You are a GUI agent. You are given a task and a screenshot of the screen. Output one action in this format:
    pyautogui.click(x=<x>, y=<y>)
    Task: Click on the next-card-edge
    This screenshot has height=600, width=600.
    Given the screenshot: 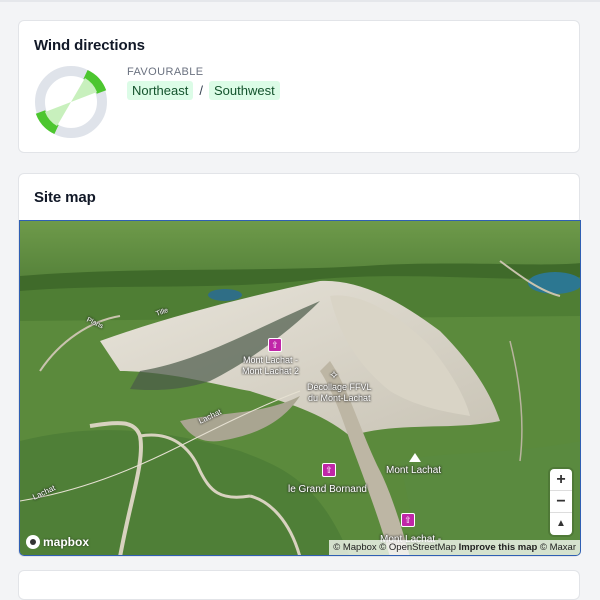 What is the action you would take?
    pyautogui.click(x=299, y=585)
    